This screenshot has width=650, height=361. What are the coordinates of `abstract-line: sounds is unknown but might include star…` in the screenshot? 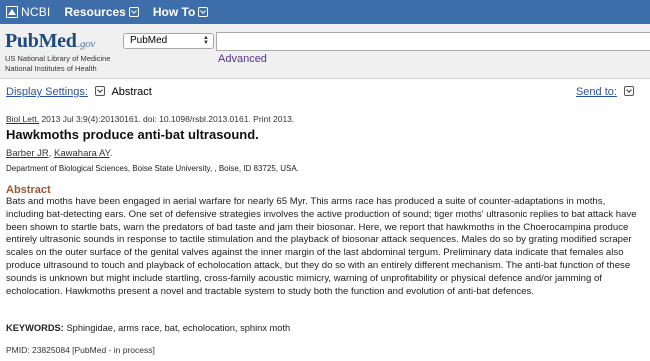 It's located at (304, 278).